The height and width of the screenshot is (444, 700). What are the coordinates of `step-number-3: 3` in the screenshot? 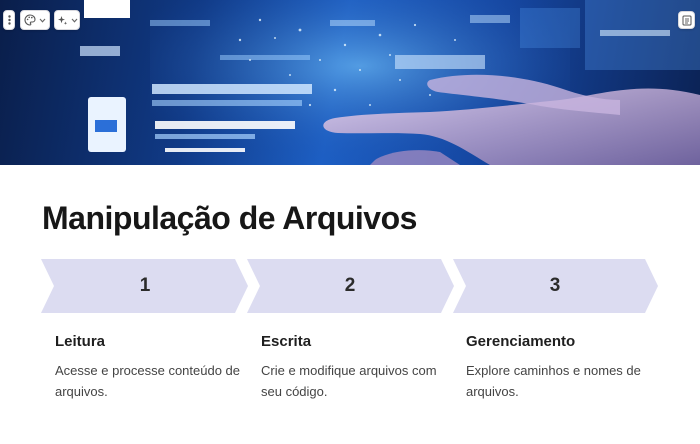 It's located at (555, 285).